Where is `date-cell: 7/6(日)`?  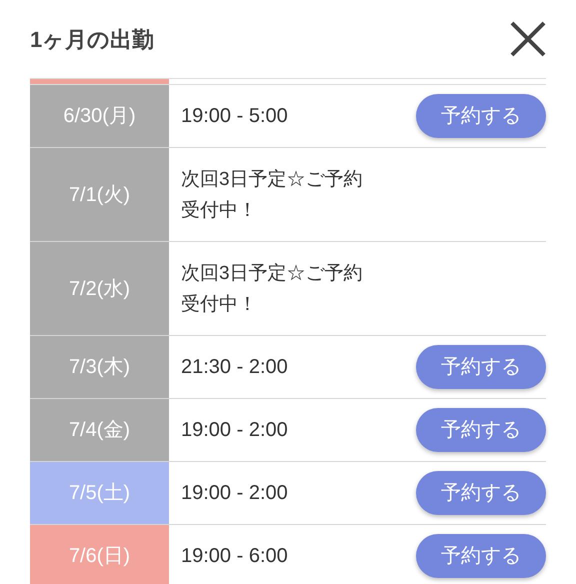
date-cell: 7/6(日) is located at coordinates (99, 554).